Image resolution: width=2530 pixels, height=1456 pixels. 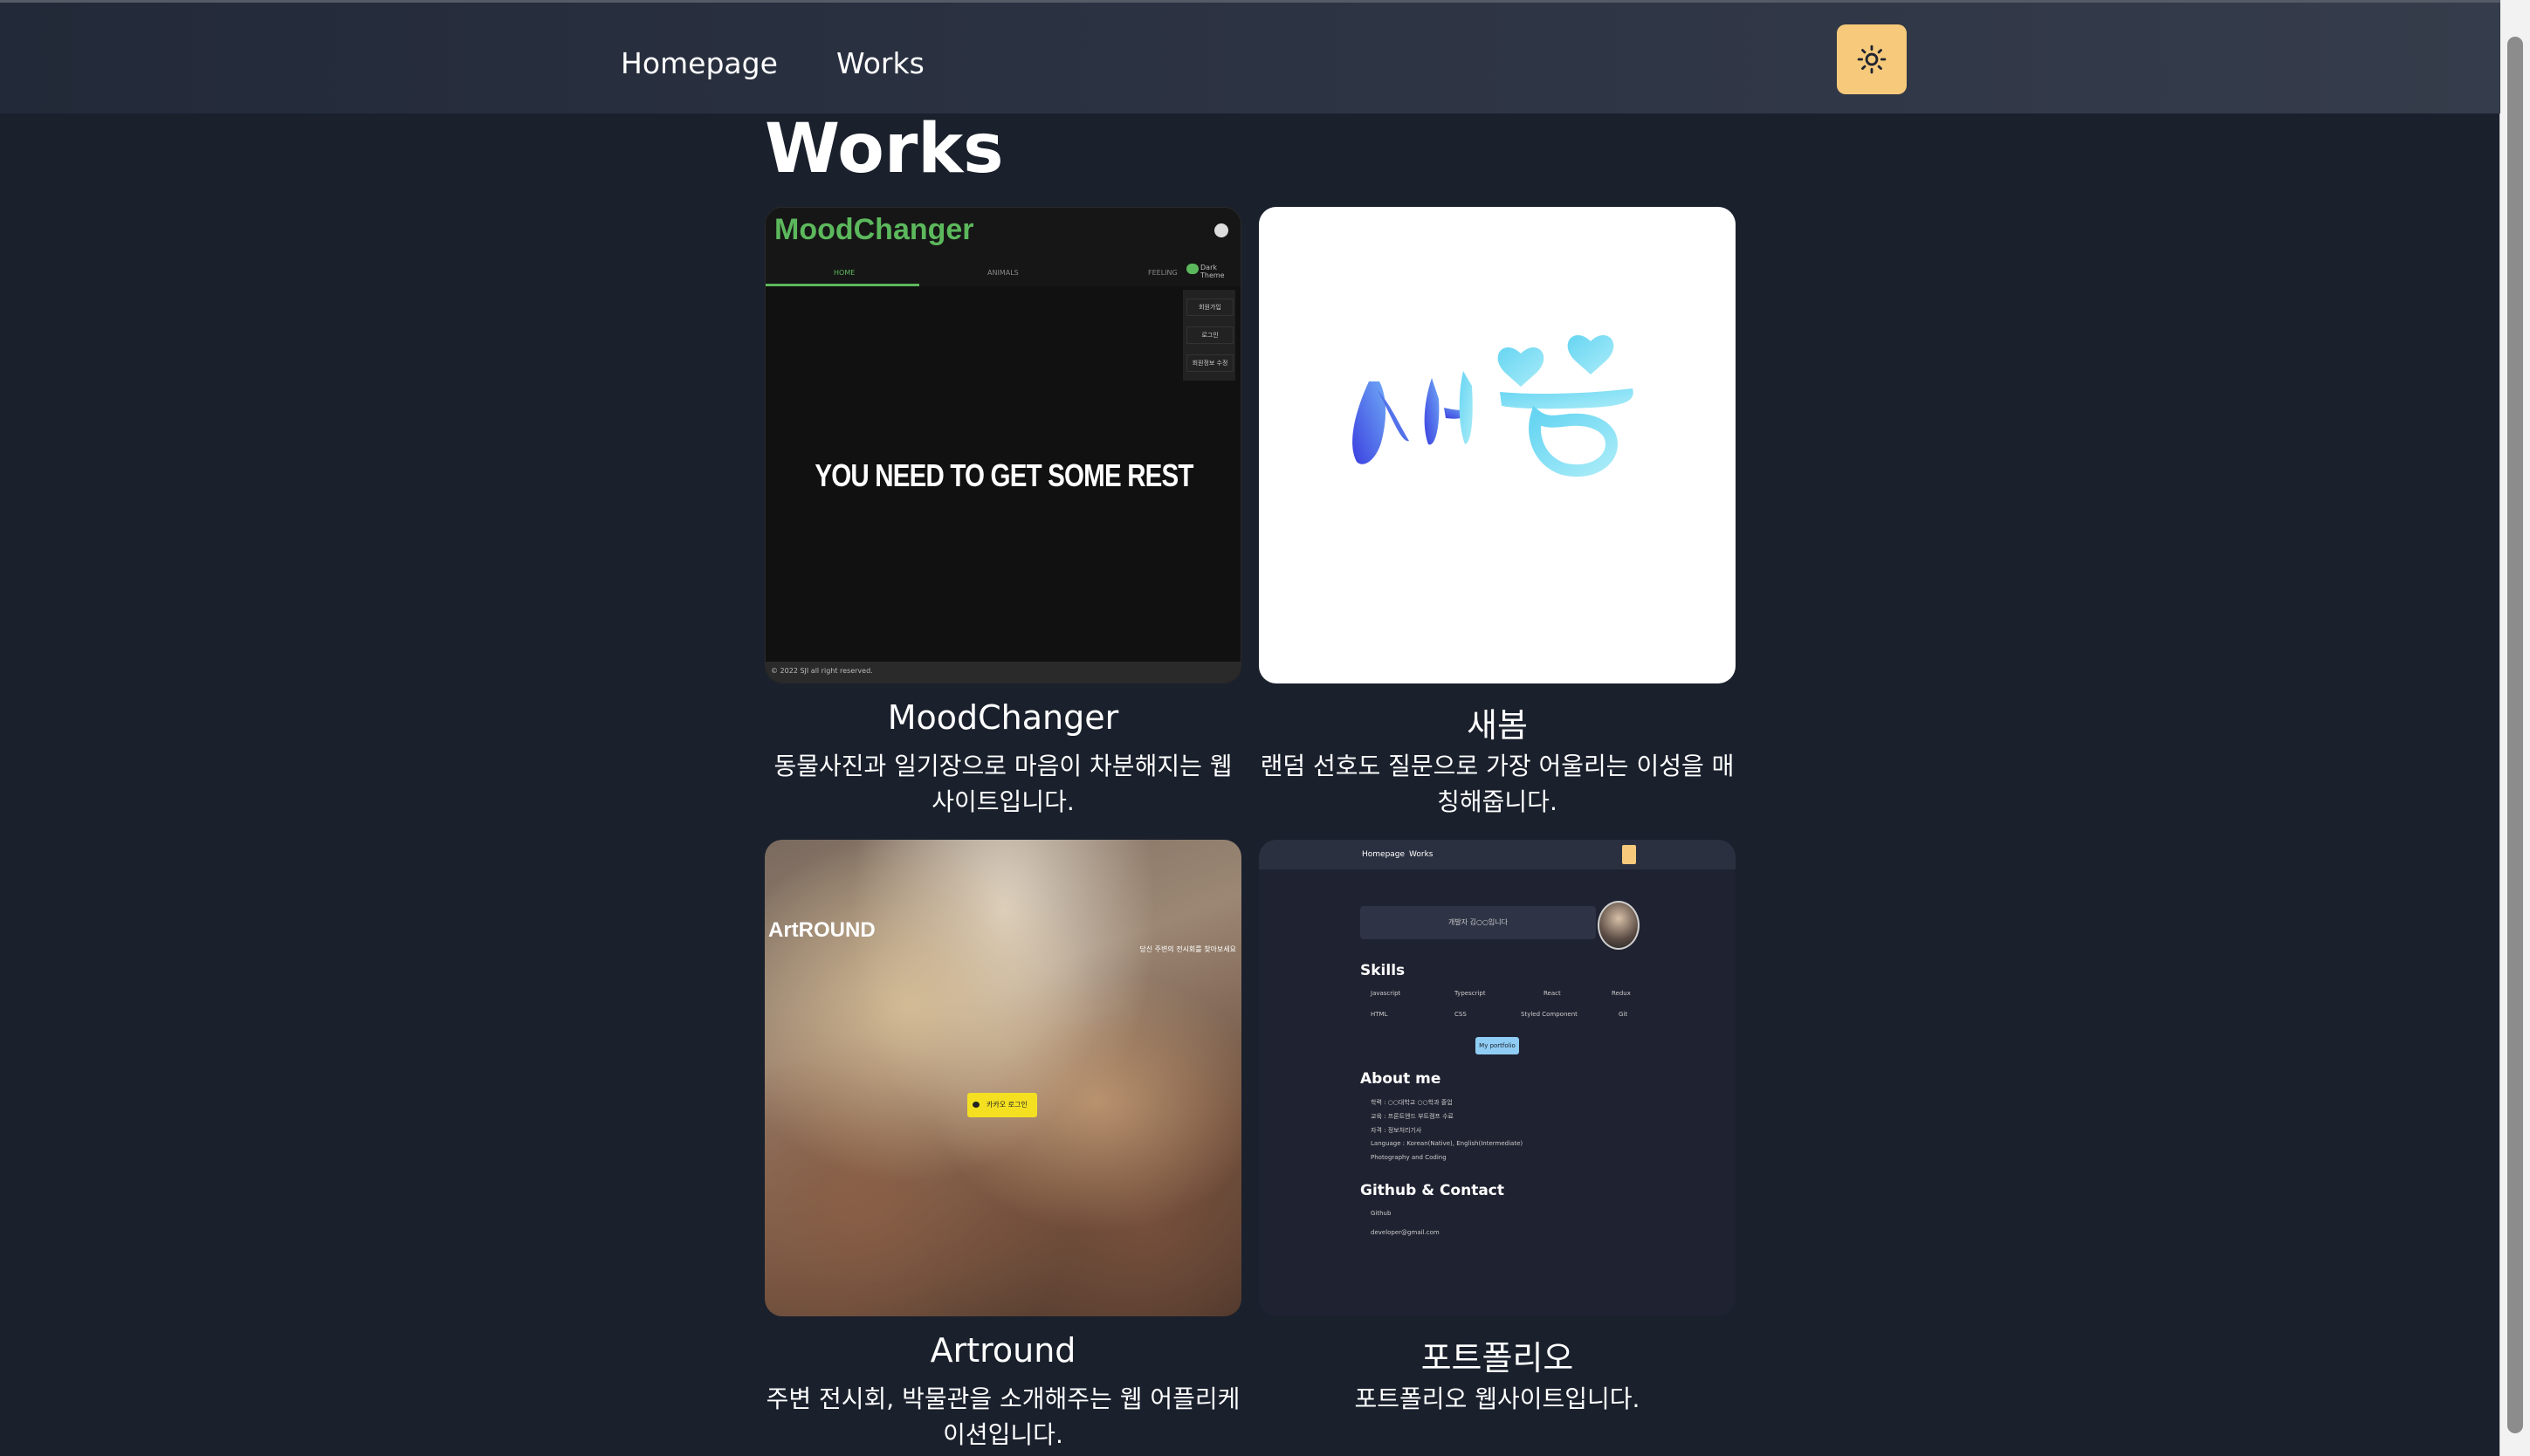 I want to click on thumb-nav-works: Works, so click(x=1421, y=854).